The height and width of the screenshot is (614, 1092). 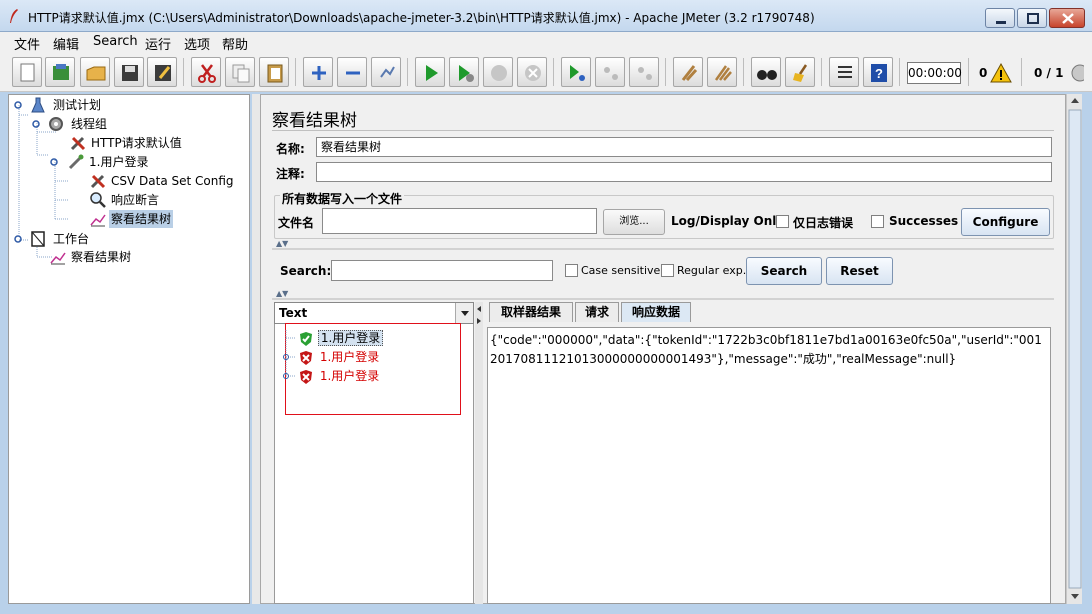 What do you see at coordinates (14, 16) in the screenshot?
I see `jmeter-feather-icon` at bounding box center [14, 16].